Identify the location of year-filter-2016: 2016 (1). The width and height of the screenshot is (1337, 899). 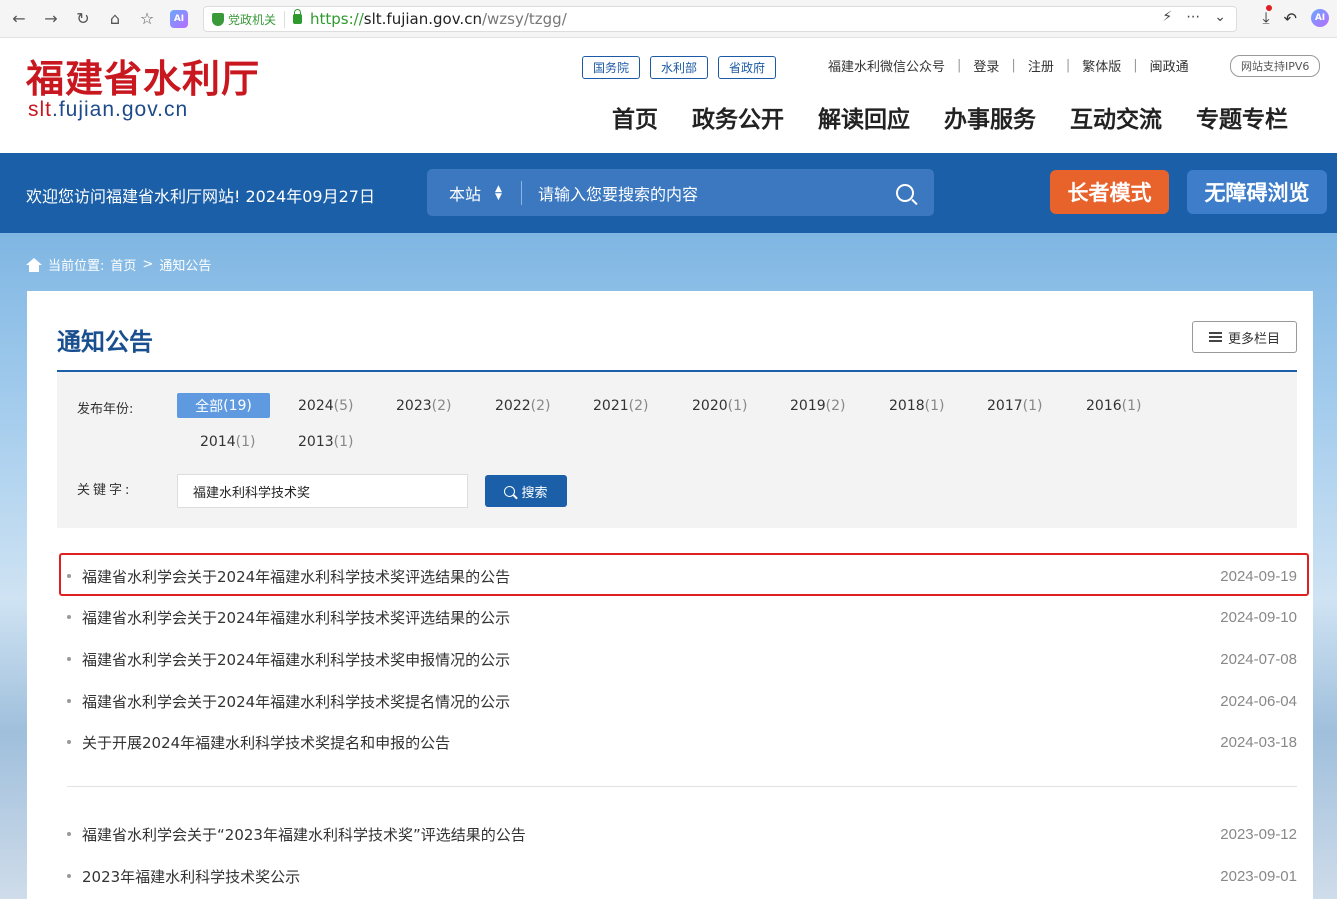
(1113, 405).